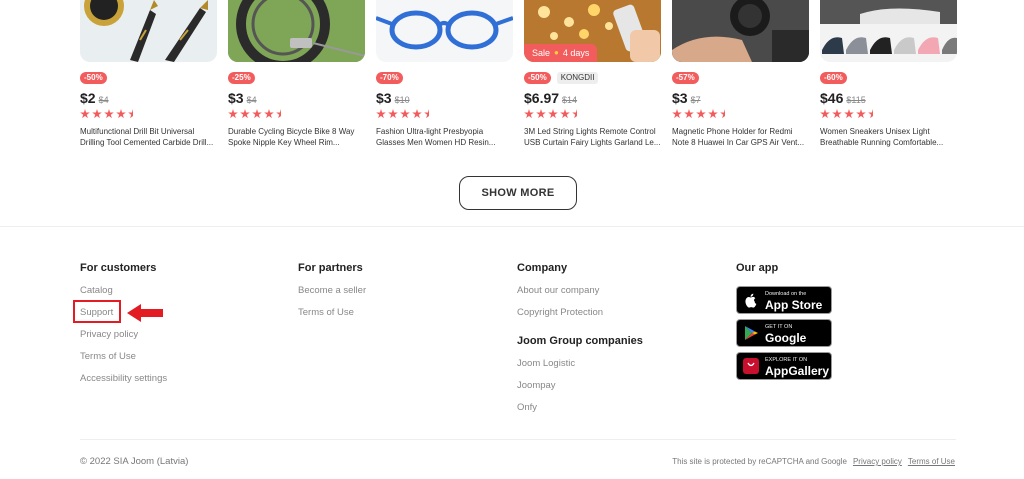 The width and height of the screenshot is (1024, 479). Describe the element at coordinates (134, 461) in the screenshot. I see `copyright-text: © 2022 SIA Joom (Latvia)` at that location.